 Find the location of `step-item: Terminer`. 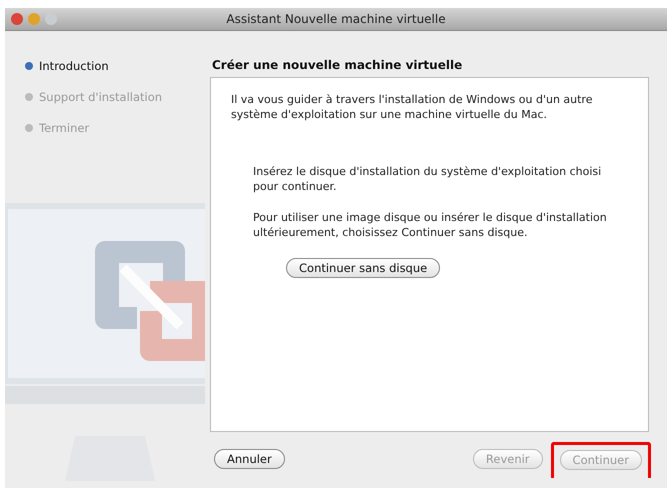

step-item: Terminer is located at coordinates (117, 128).